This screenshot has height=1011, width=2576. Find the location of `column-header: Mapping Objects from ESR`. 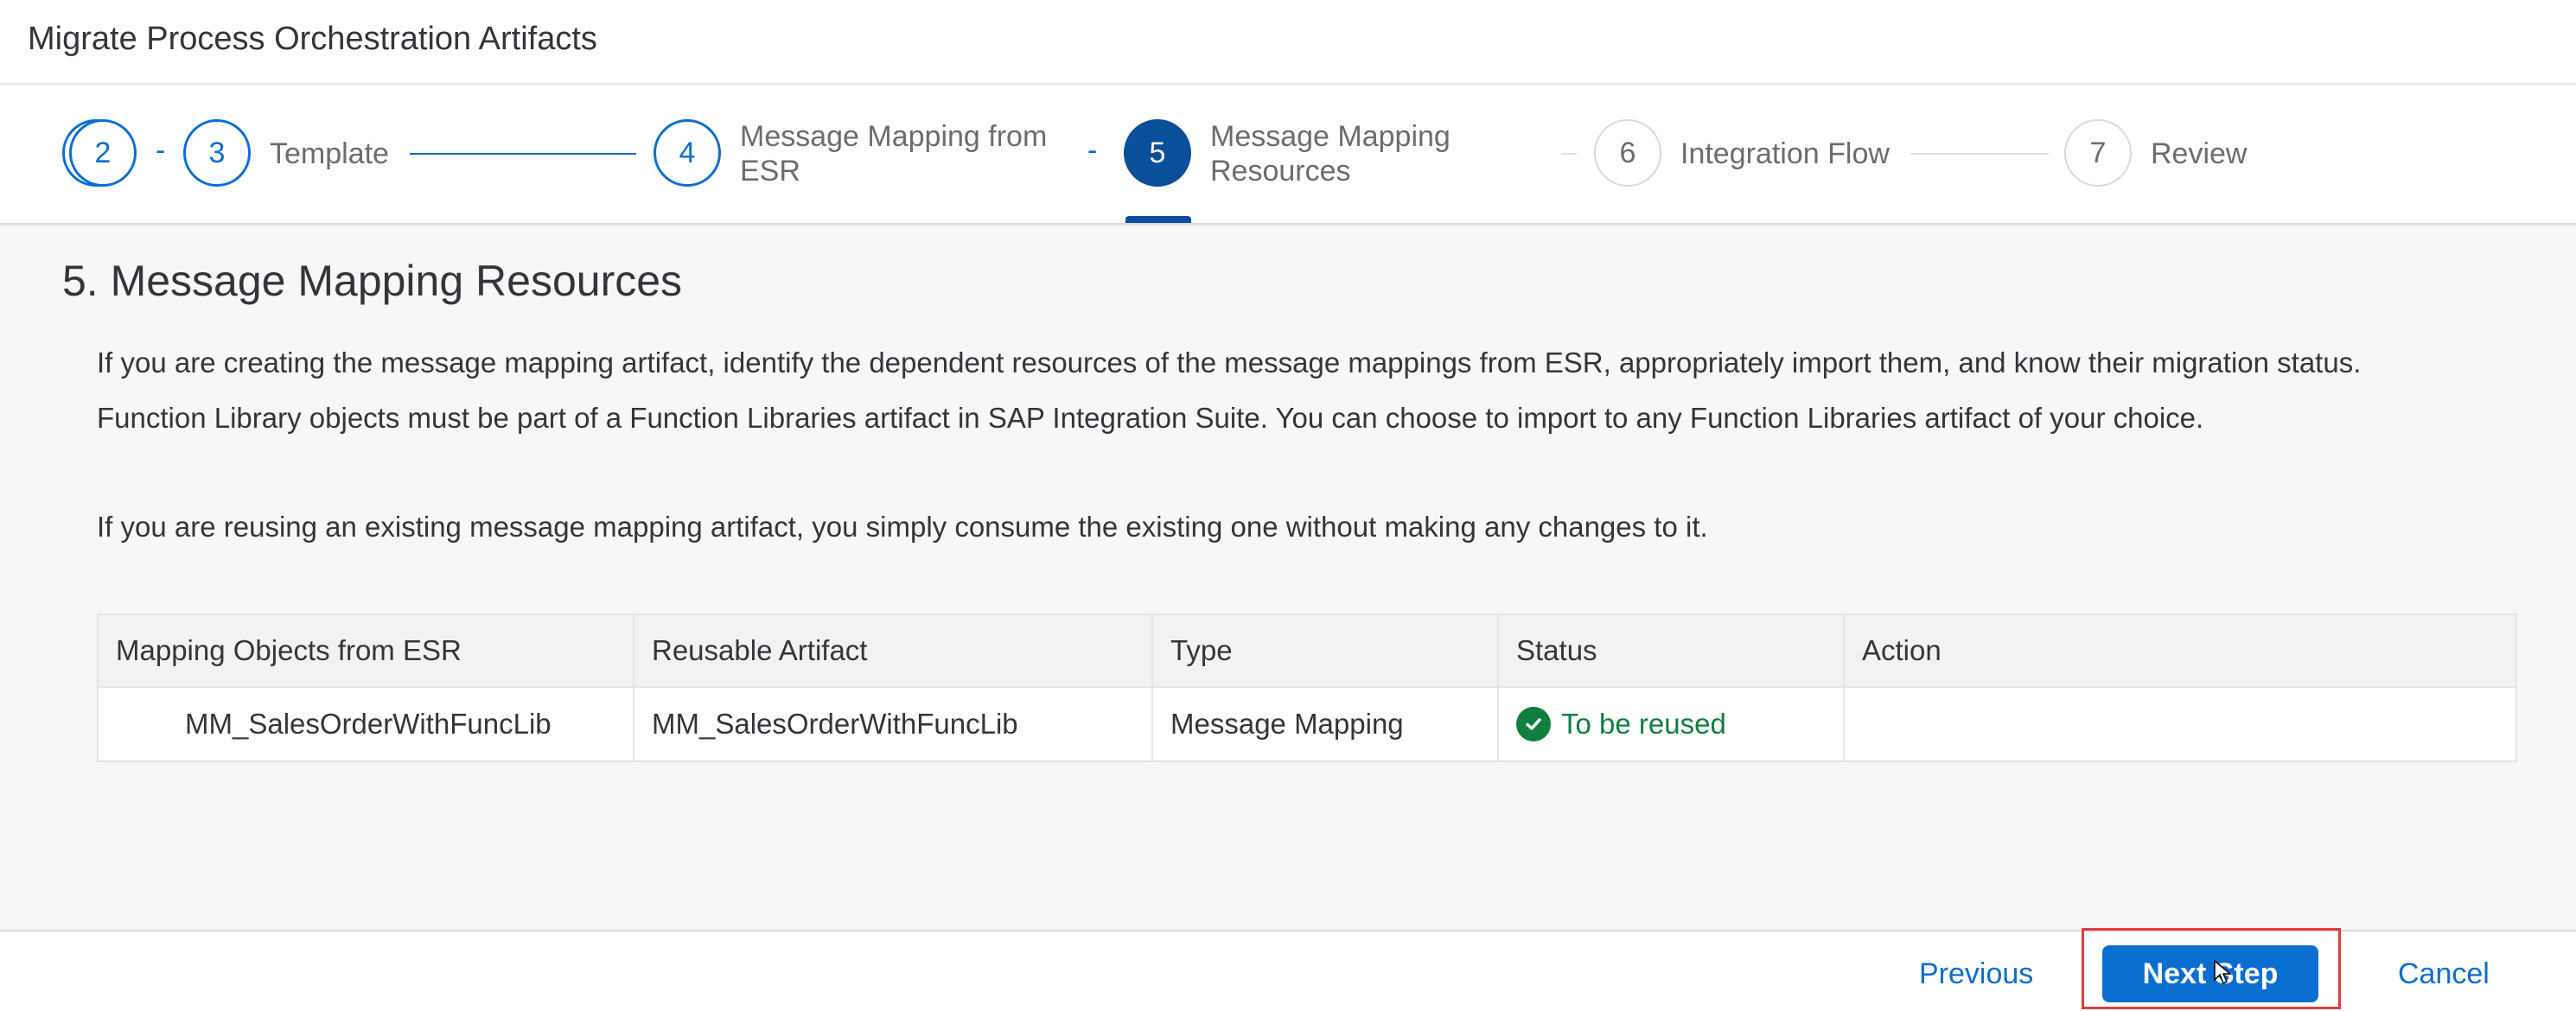

column-header: Mapping Objects from ESR is located at coordinates (366, 651).